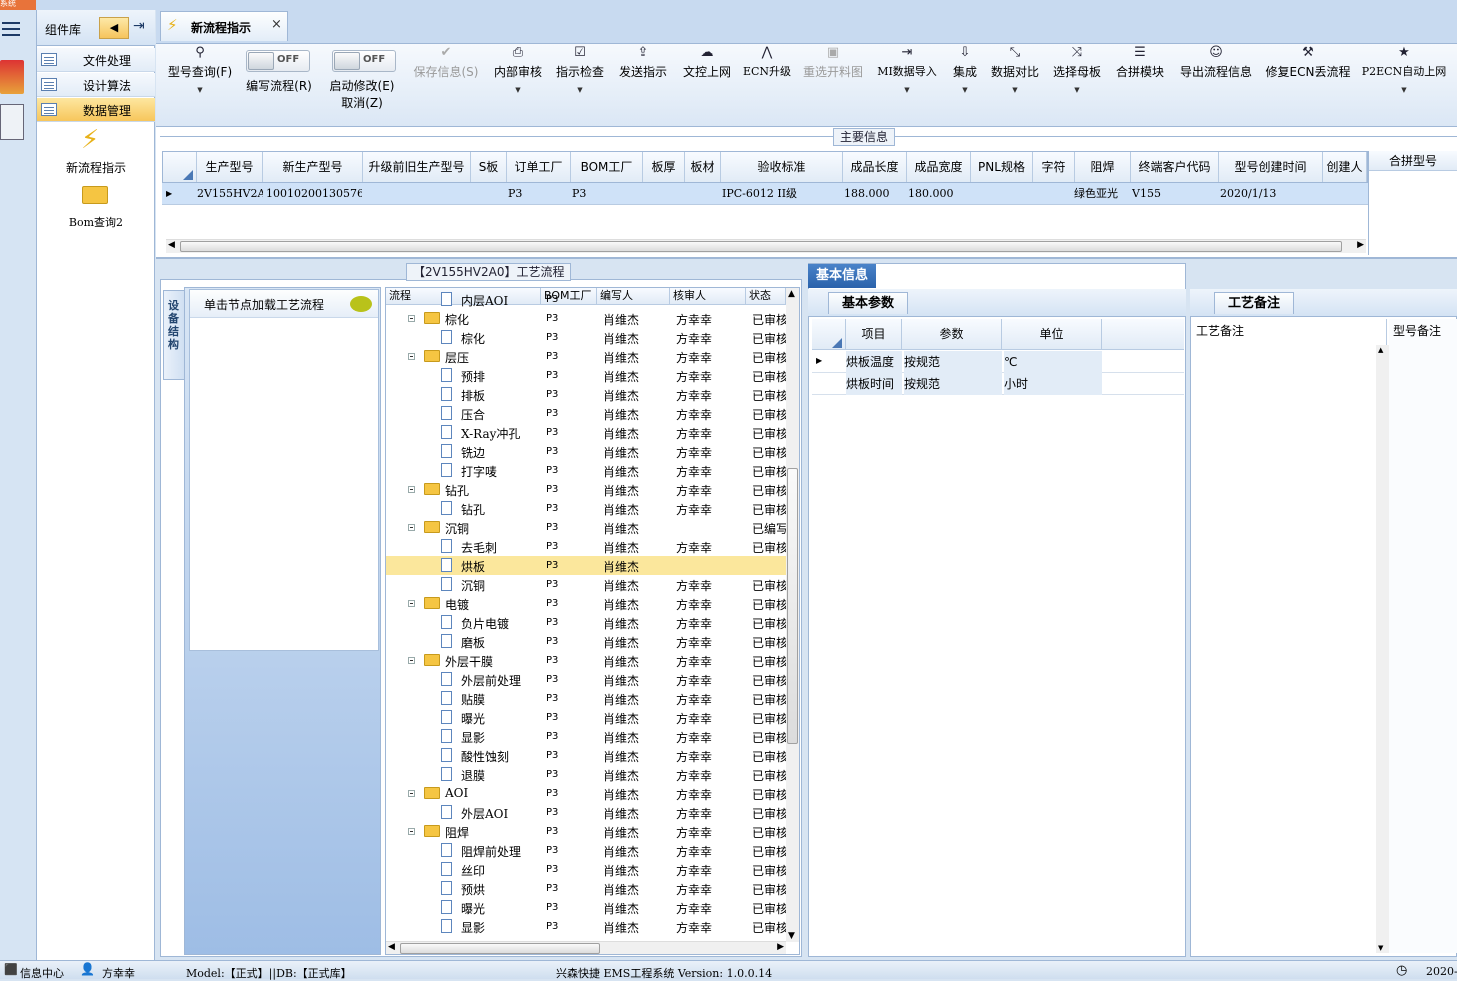 Image resolution: width=1457 pixels, height=981 pixels. What do you see at coordinates (586, 622) in the screenshot?
I see `tree-item-row: 负片电镀 P3 肖维杰 方幸幸 已审核` at bounding box center [586, 622].